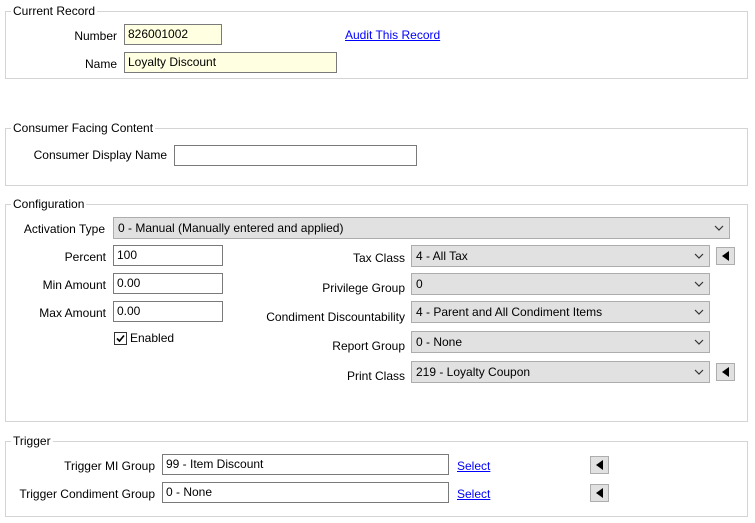  I want to click on enabled-label: Enabled, so click(152, 338).